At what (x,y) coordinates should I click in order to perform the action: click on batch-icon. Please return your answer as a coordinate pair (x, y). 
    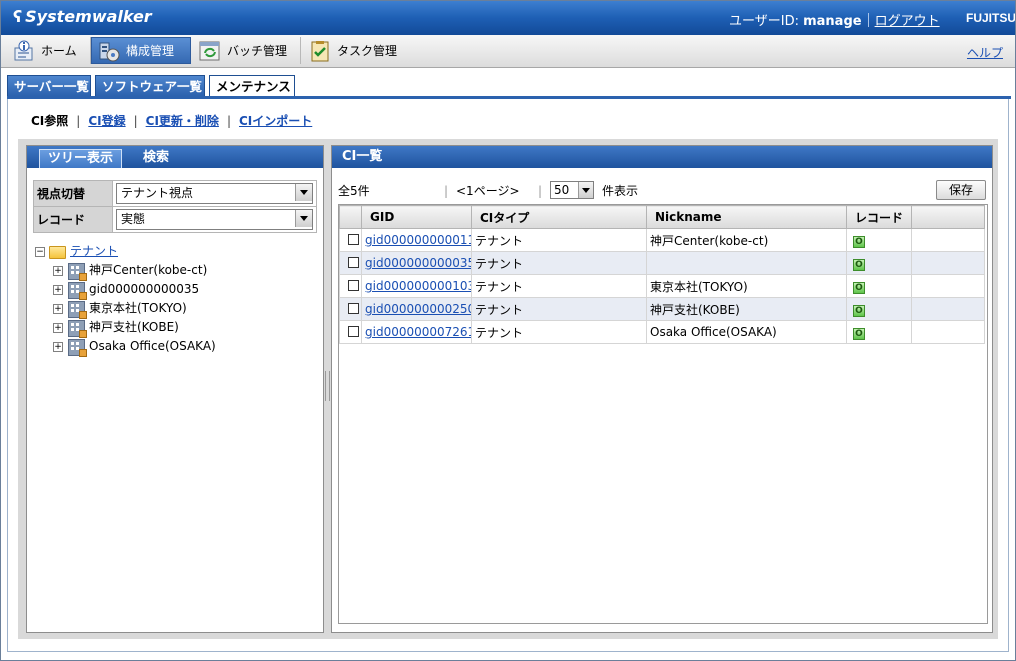
    Looking at the image, I should click on (209, 50).